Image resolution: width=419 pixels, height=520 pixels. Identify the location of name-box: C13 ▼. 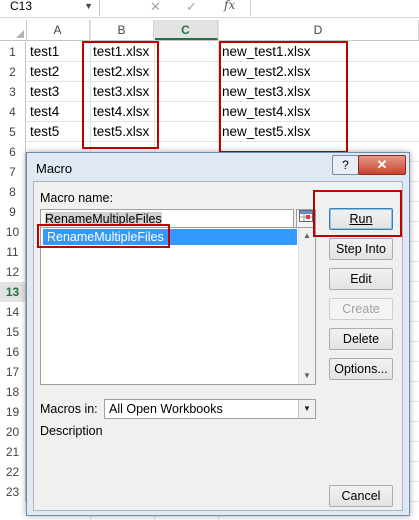
(50, 8).